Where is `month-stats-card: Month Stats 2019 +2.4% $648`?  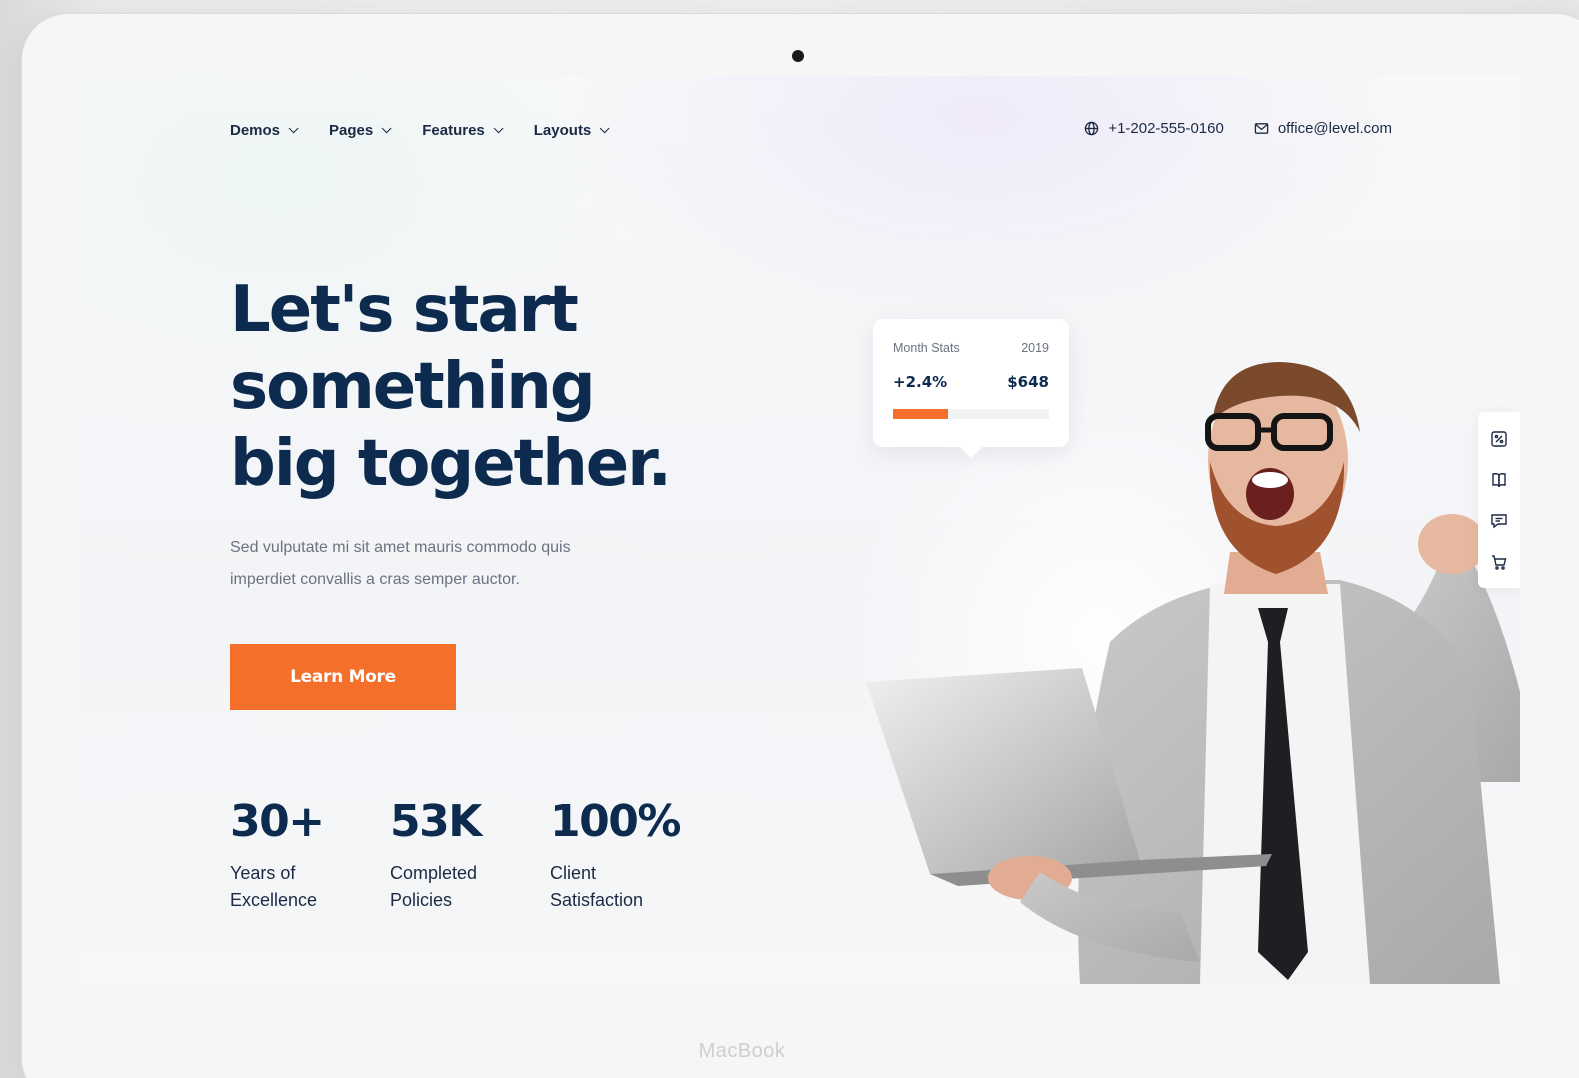 month-stats-card: Month Stats 2019 +2.4% $648 is located at coordinates (971, 383).